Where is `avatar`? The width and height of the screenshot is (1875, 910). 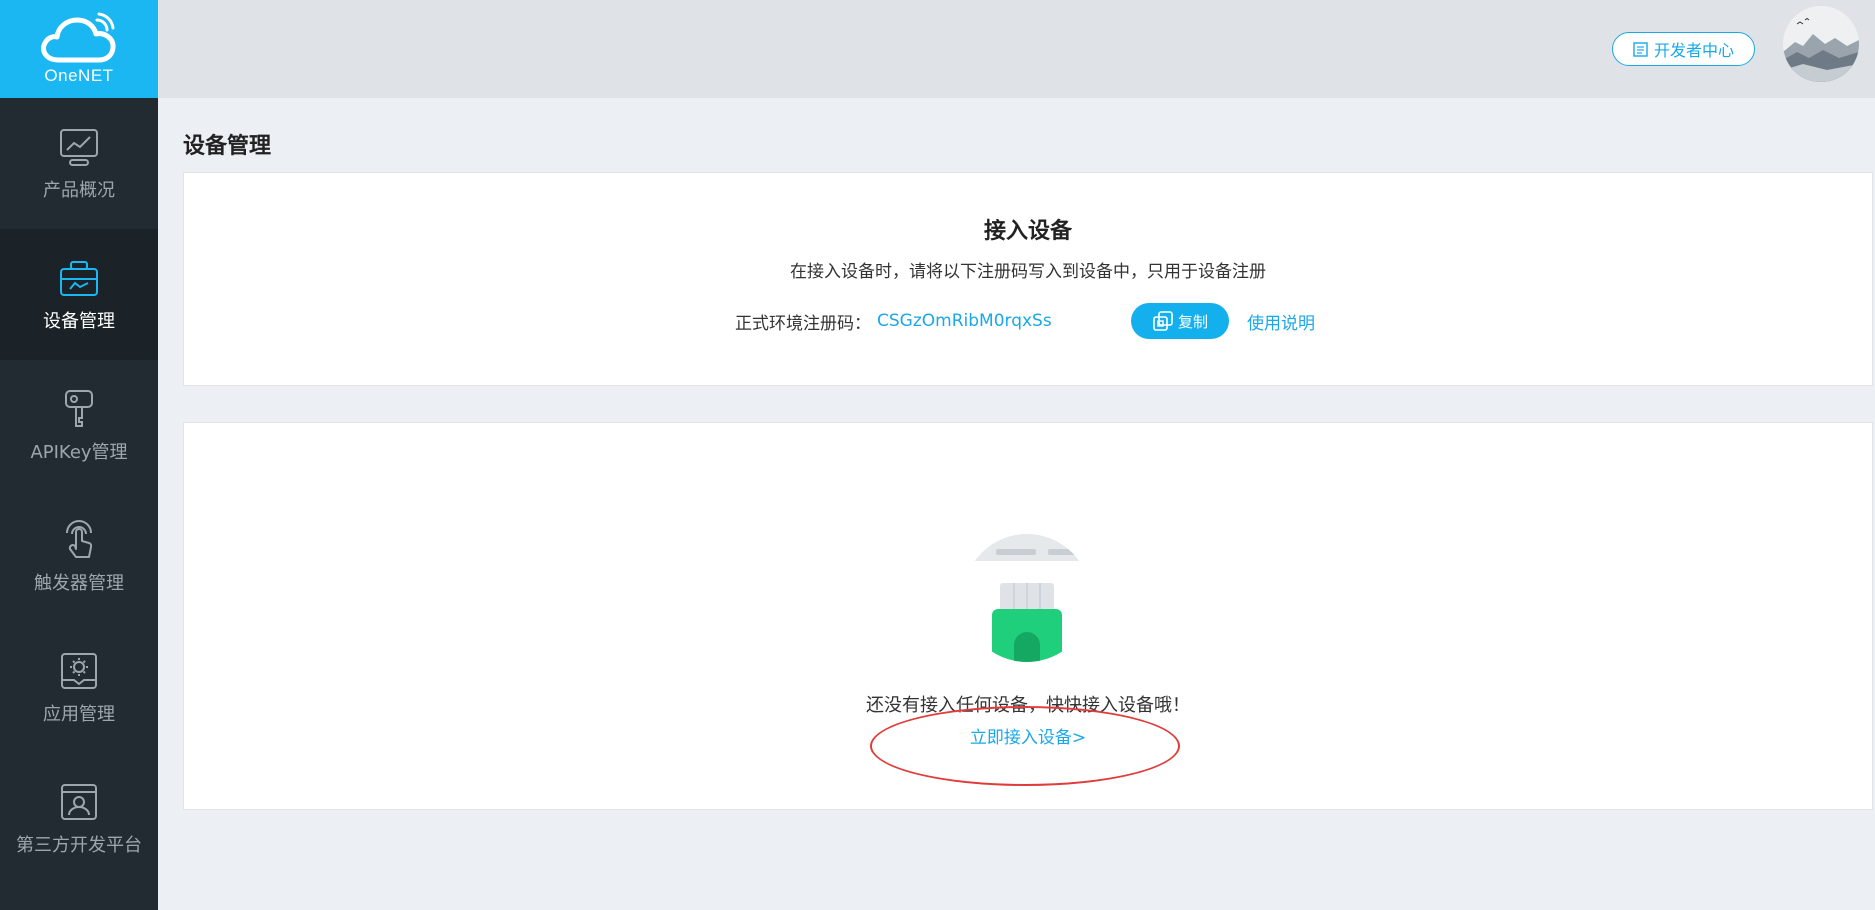
avatar is located at coordinates (1821, 44).